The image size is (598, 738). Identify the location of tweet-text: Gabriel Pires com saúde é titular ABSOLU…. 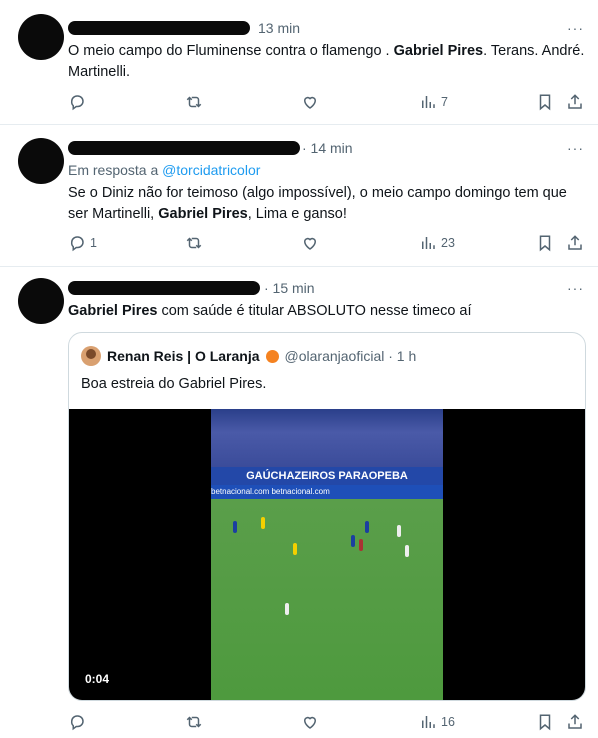
(270, 311).